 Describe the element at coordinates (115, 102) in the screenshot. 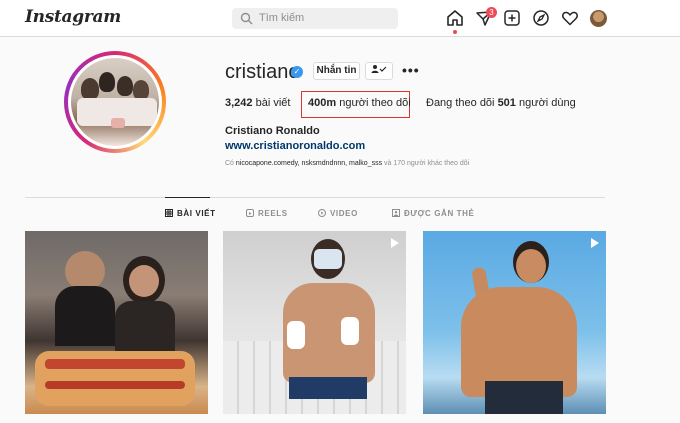

I see `profile-picture` at that location.